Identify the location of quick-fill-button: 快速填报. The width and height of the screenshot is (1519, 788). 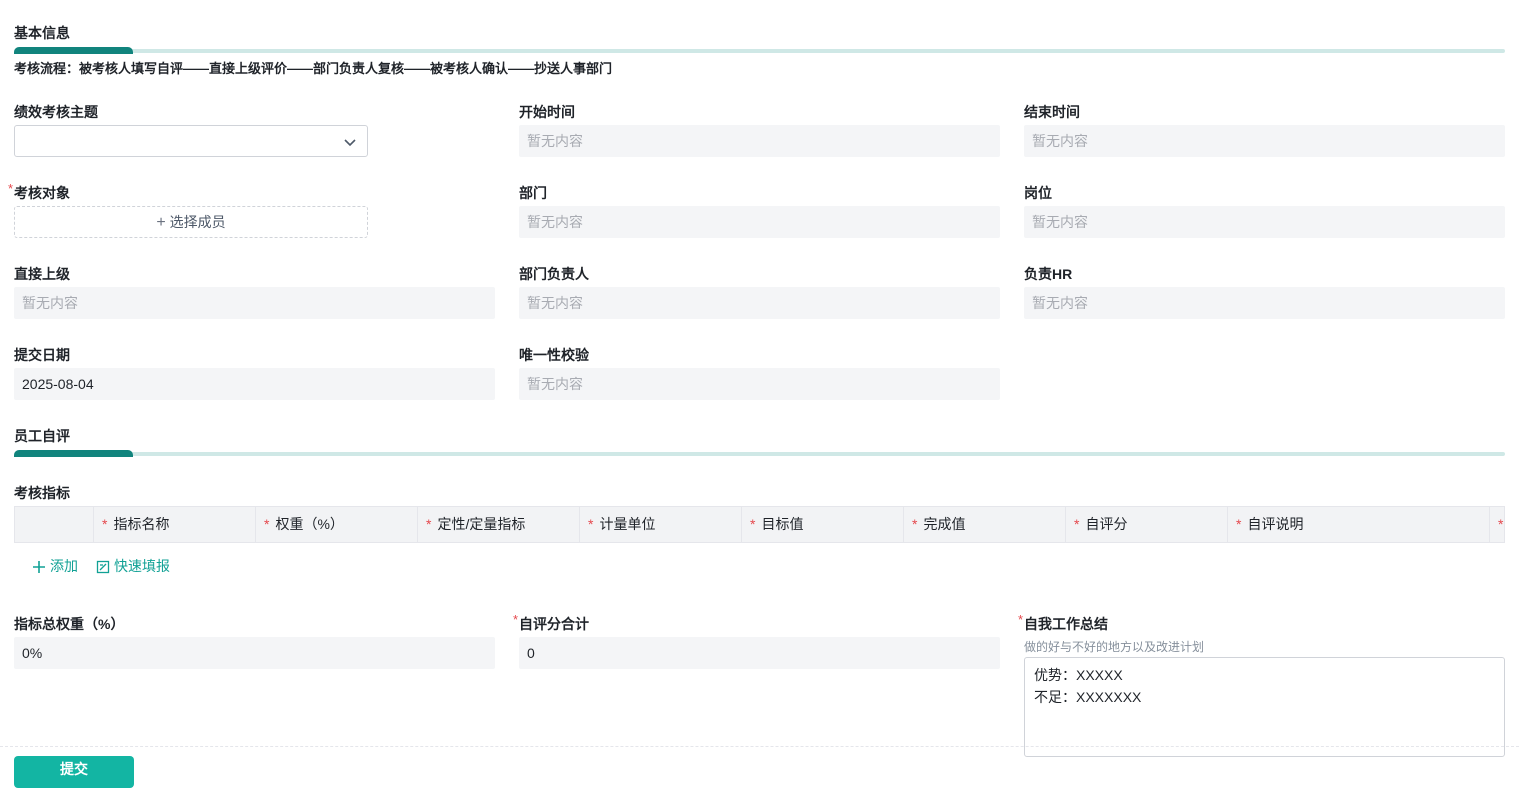
(133, 566).